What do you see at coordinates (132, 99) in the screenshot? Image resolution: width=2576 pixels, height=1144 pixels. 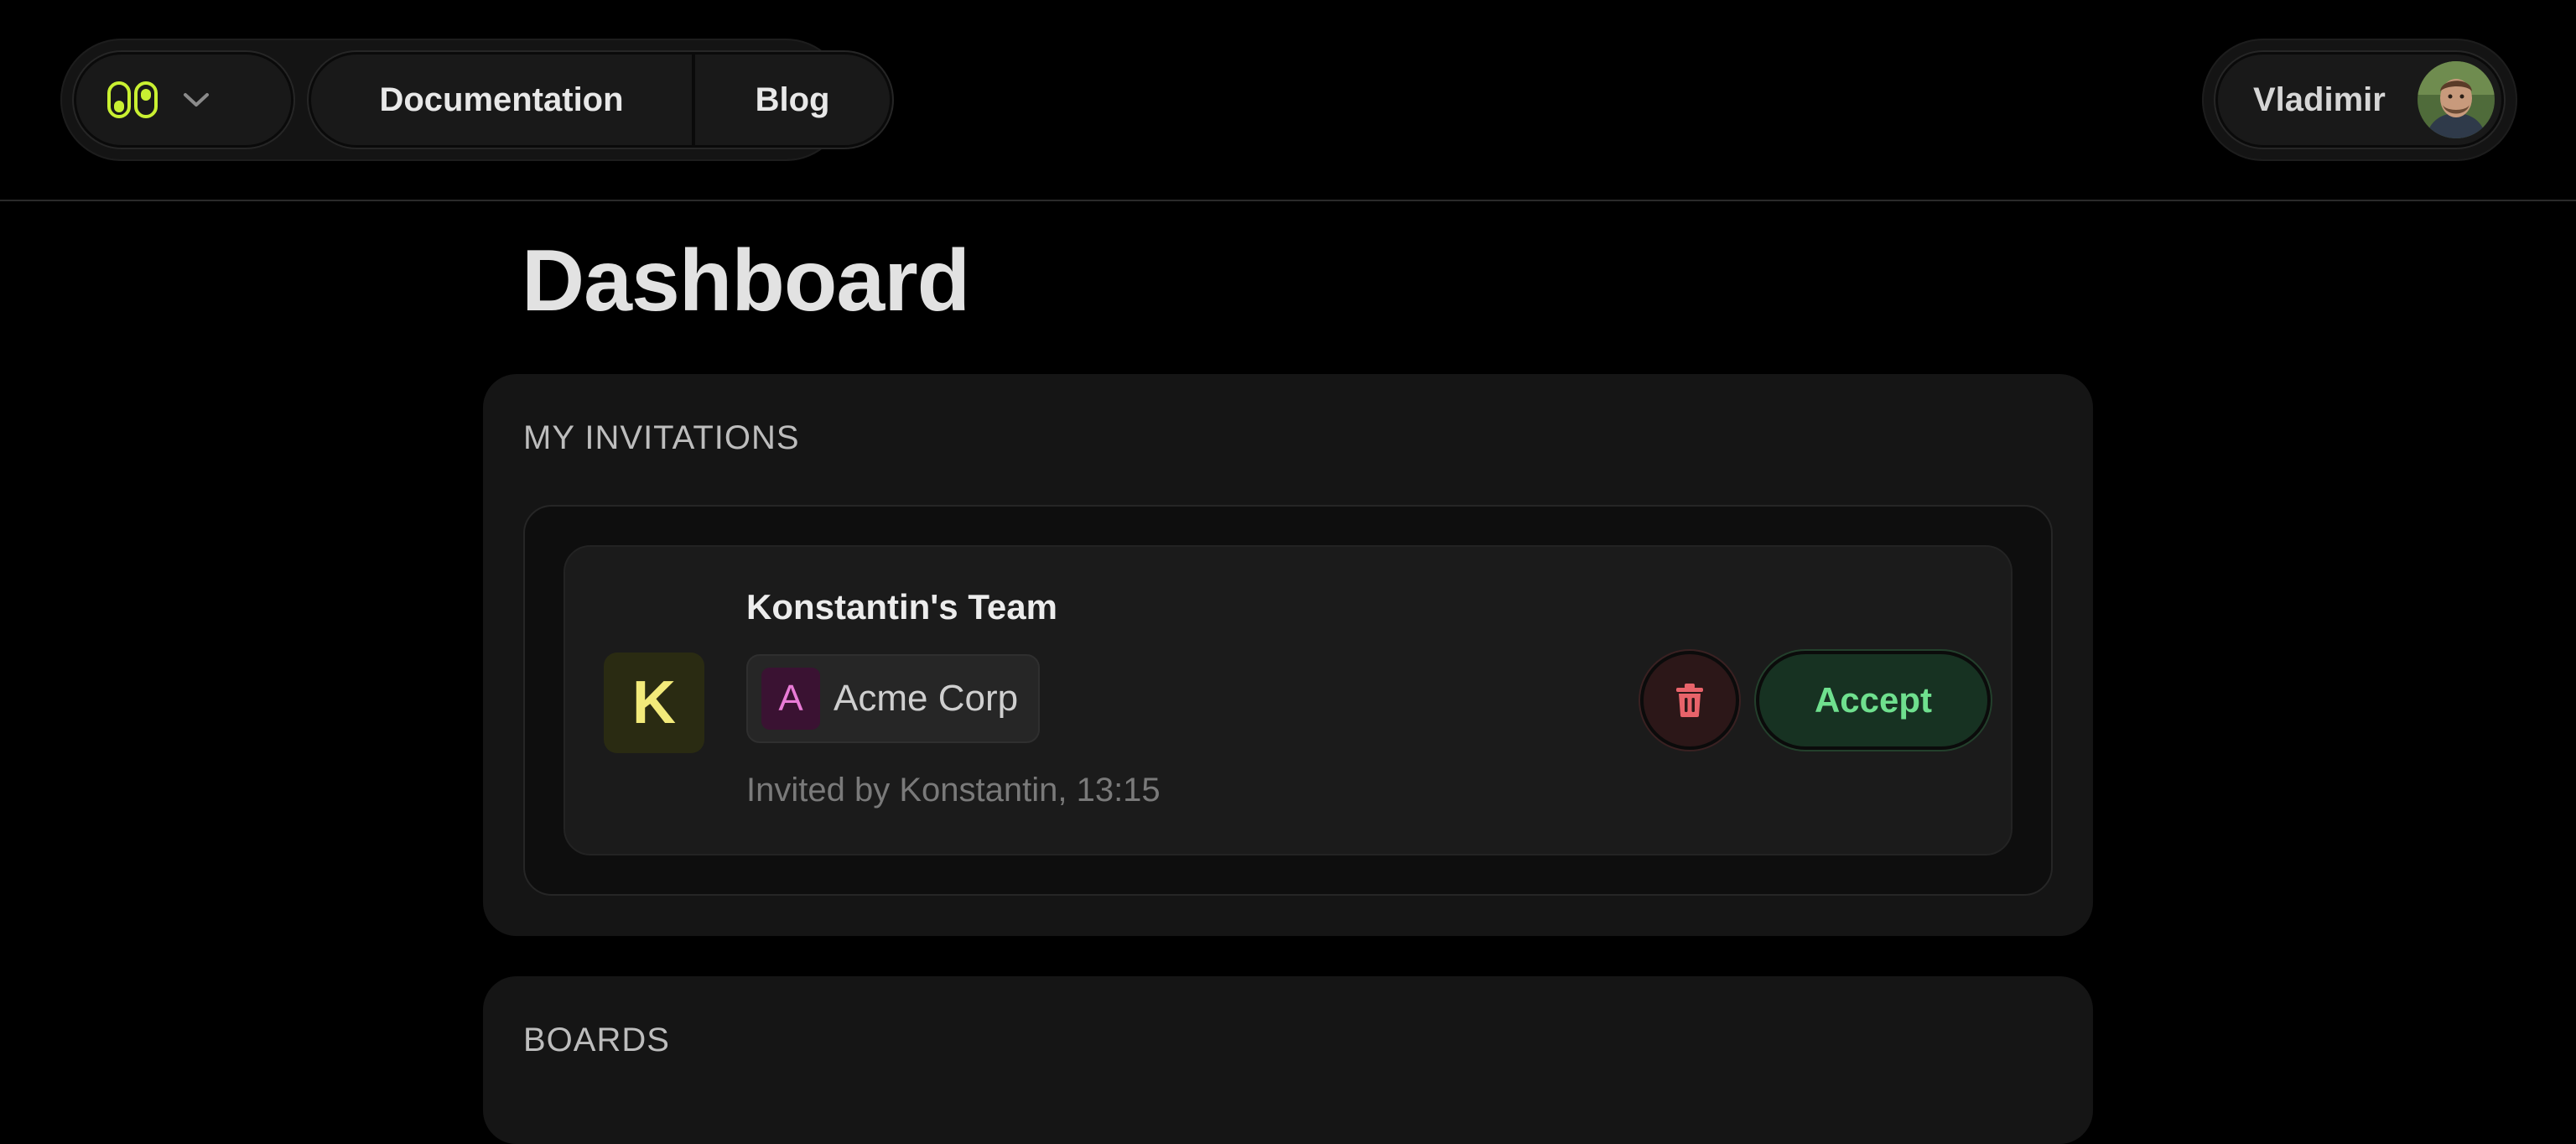 I see `eyes-logo-icon` at bounding box center [132, 99].